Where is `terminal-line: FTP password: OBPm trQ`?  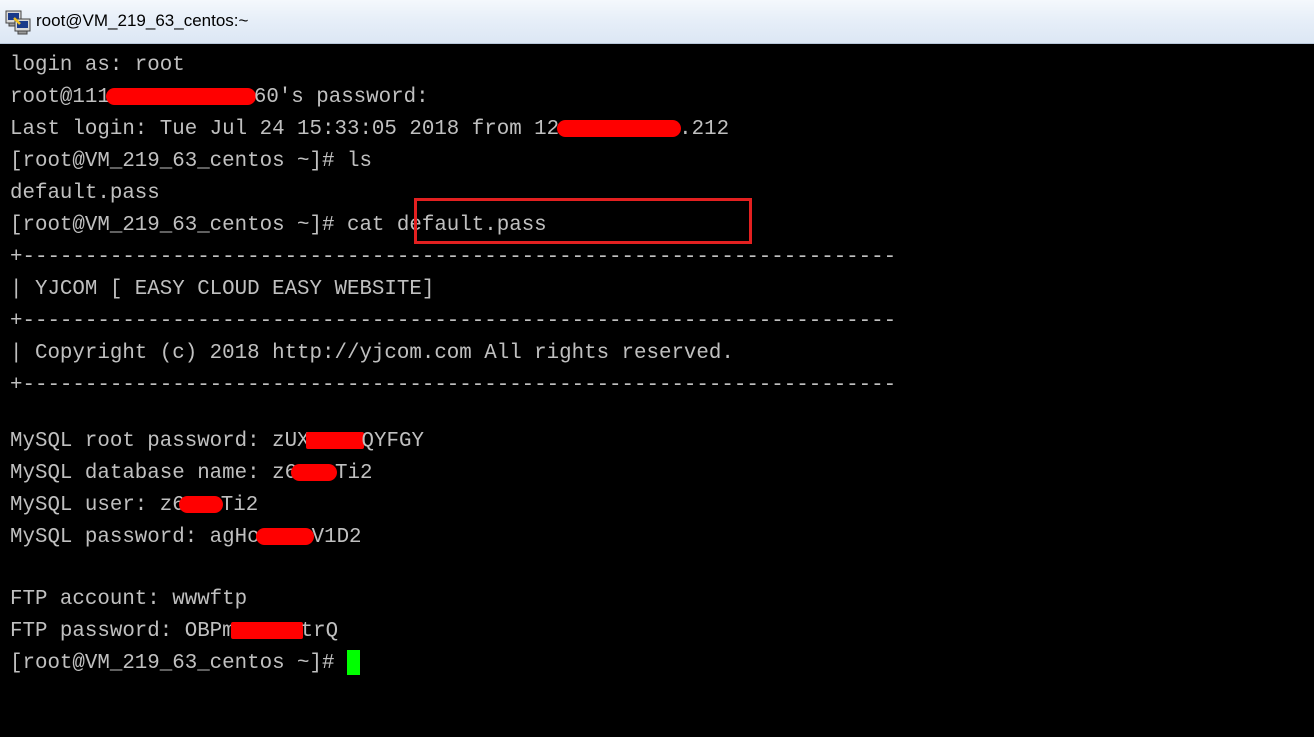 terminal-line: FTP password: OBPm trQ is located at coordinates (174, 631).